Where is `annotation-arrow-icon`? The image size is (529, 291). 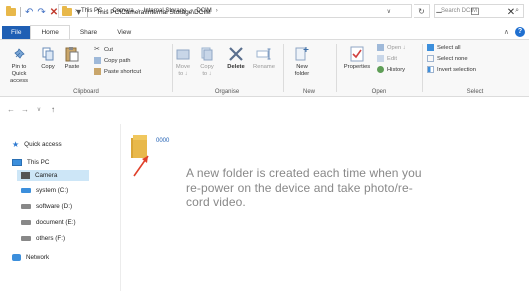
annotation-arrow-icon is located at coordinates (141, 166).